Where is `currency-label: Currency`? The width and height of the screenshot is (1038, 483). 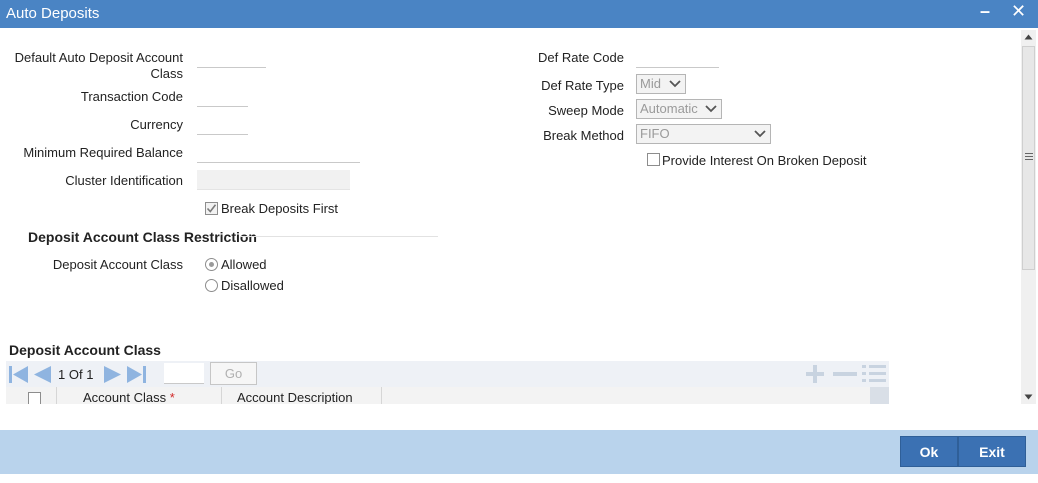
currency-label: Currency is located at coordinates (156, 124).